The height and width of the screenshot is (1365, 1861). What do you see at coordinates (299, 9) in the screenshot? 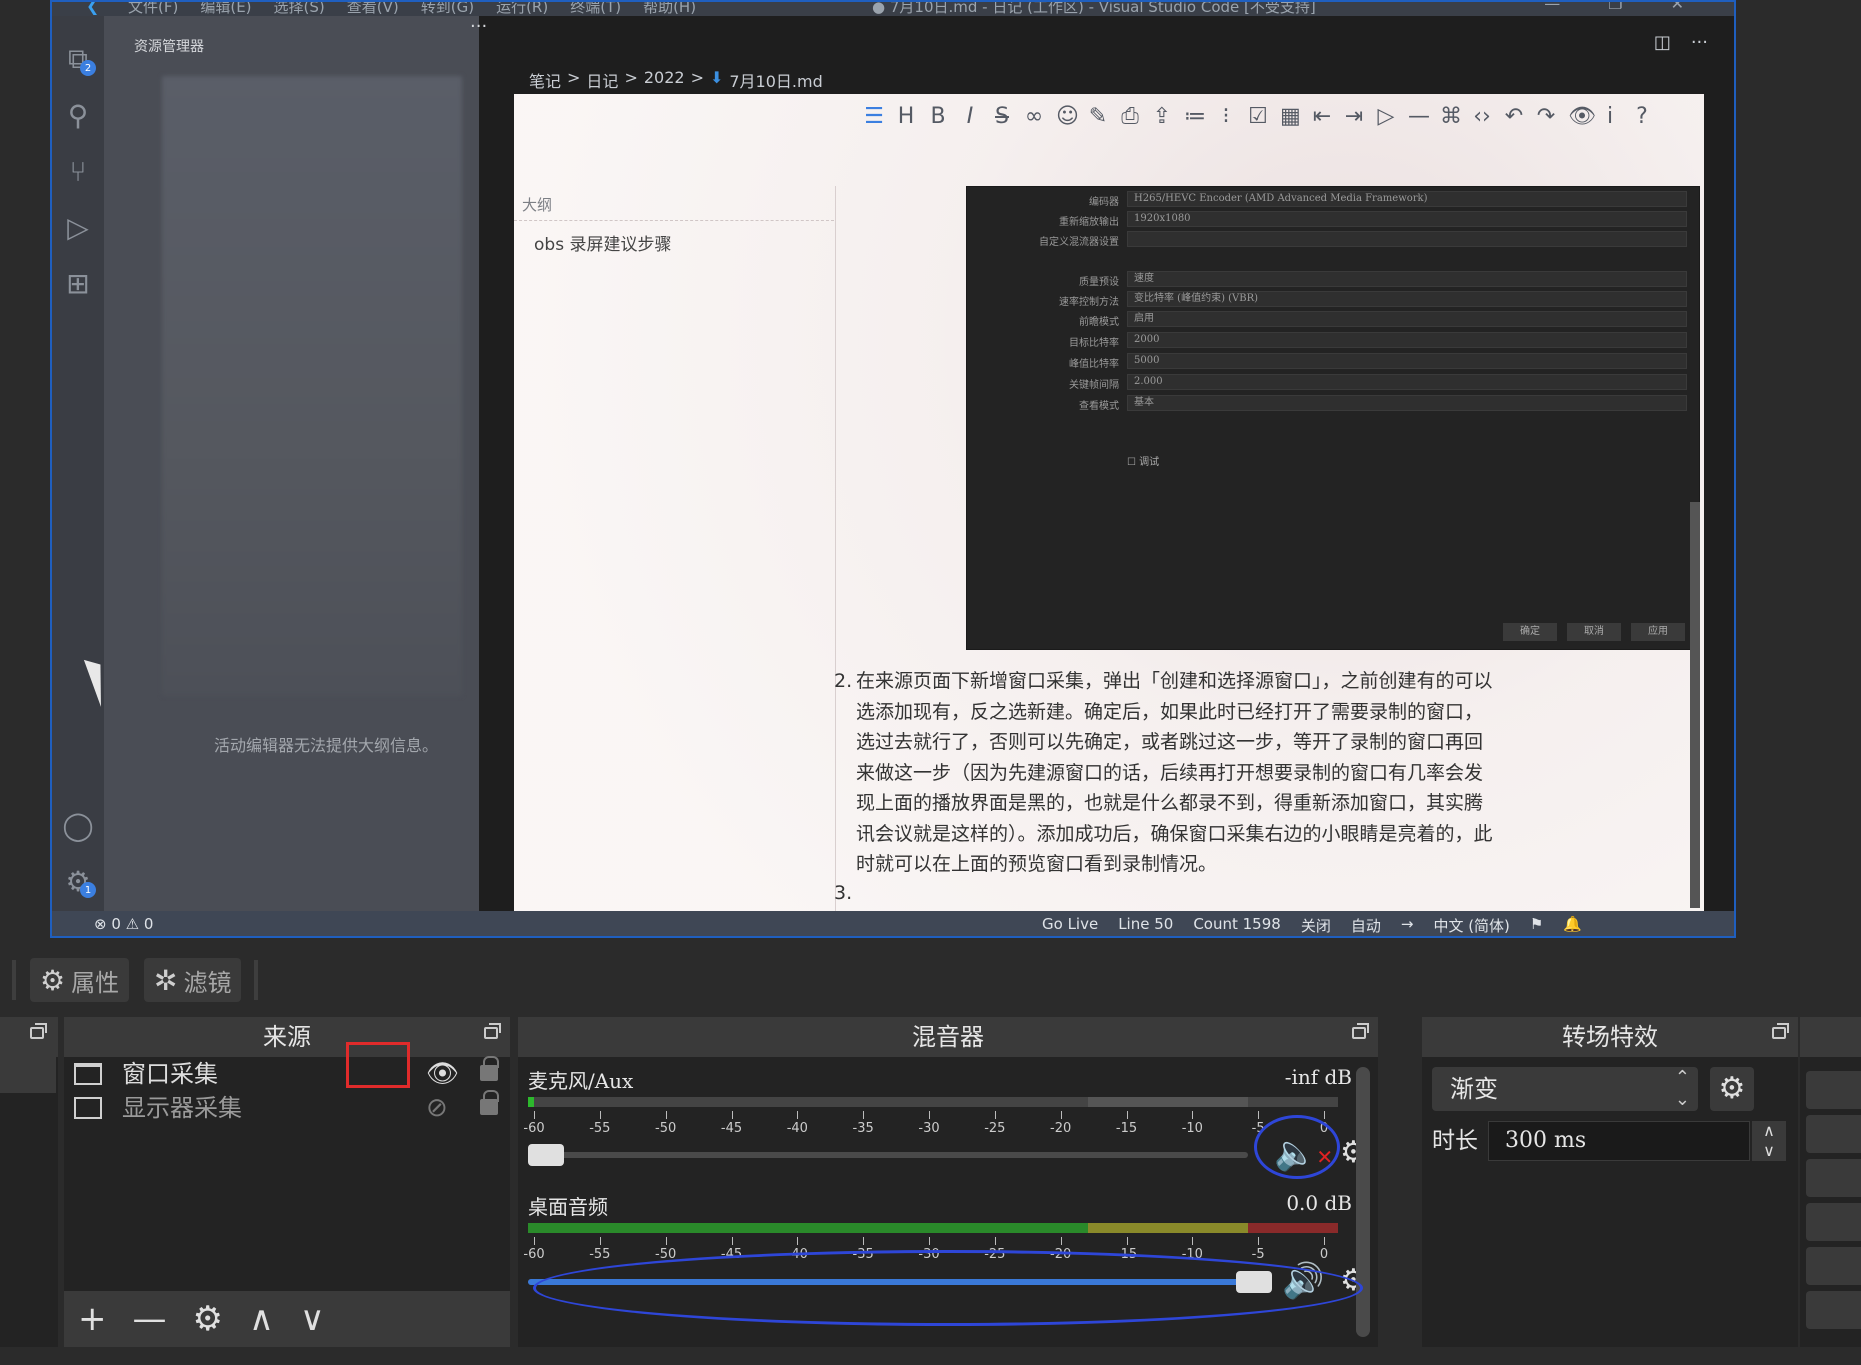
I see `menu-item: 选择(S)` at bounding box center [299, 9].